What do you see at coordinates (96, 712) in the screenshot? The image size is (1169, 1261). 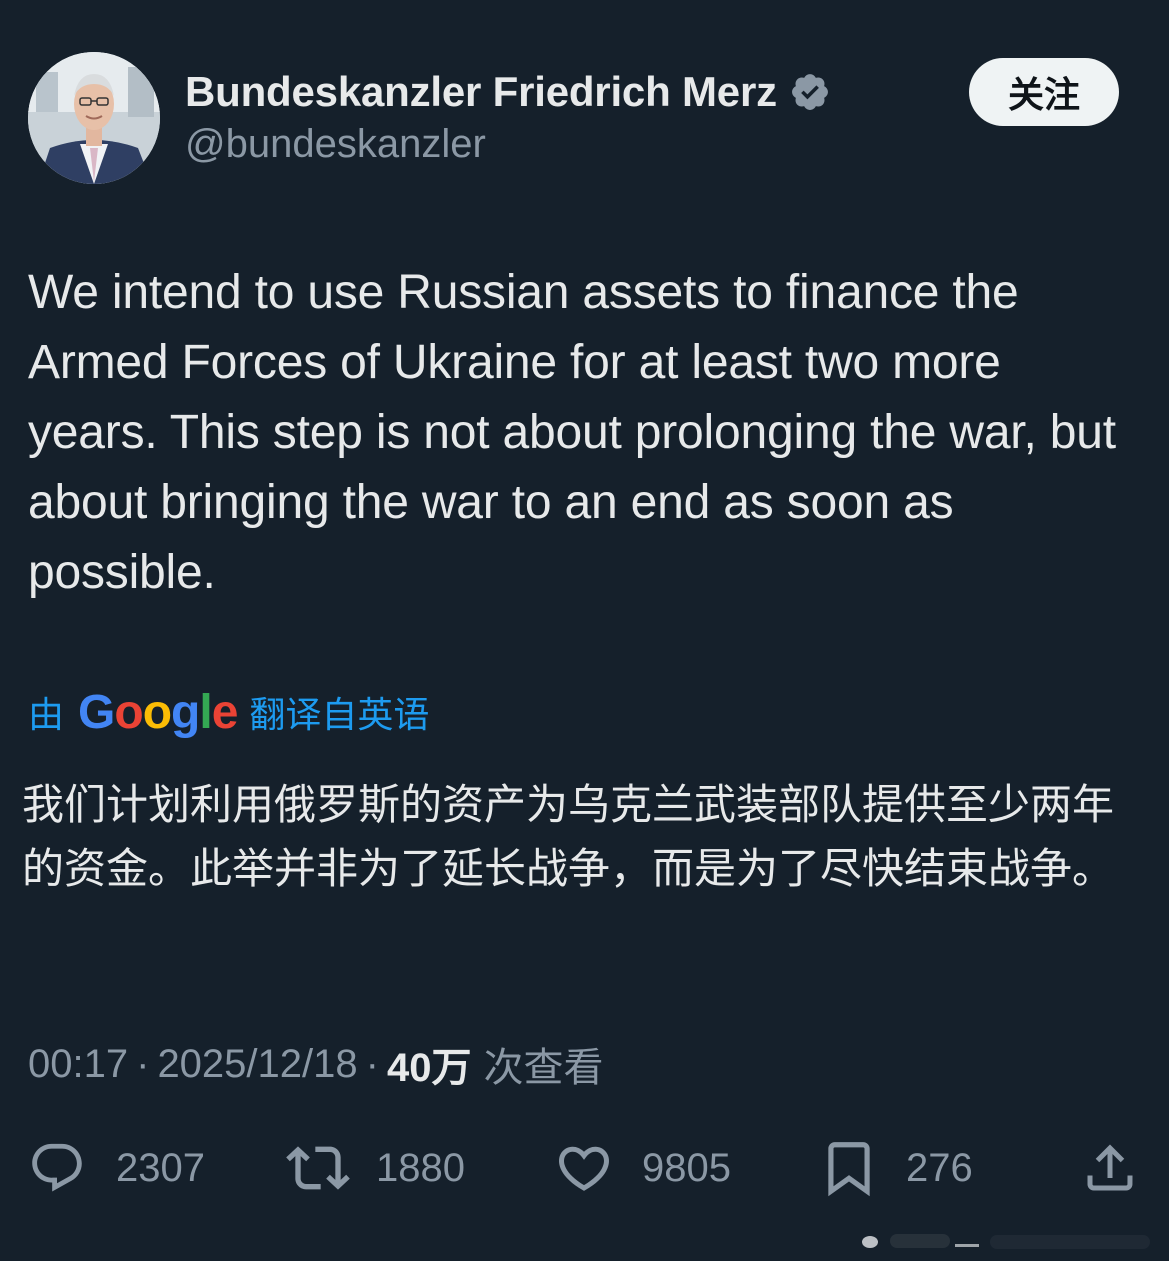 I see `google-logo-letter: G` at bounding box center [96, 712].